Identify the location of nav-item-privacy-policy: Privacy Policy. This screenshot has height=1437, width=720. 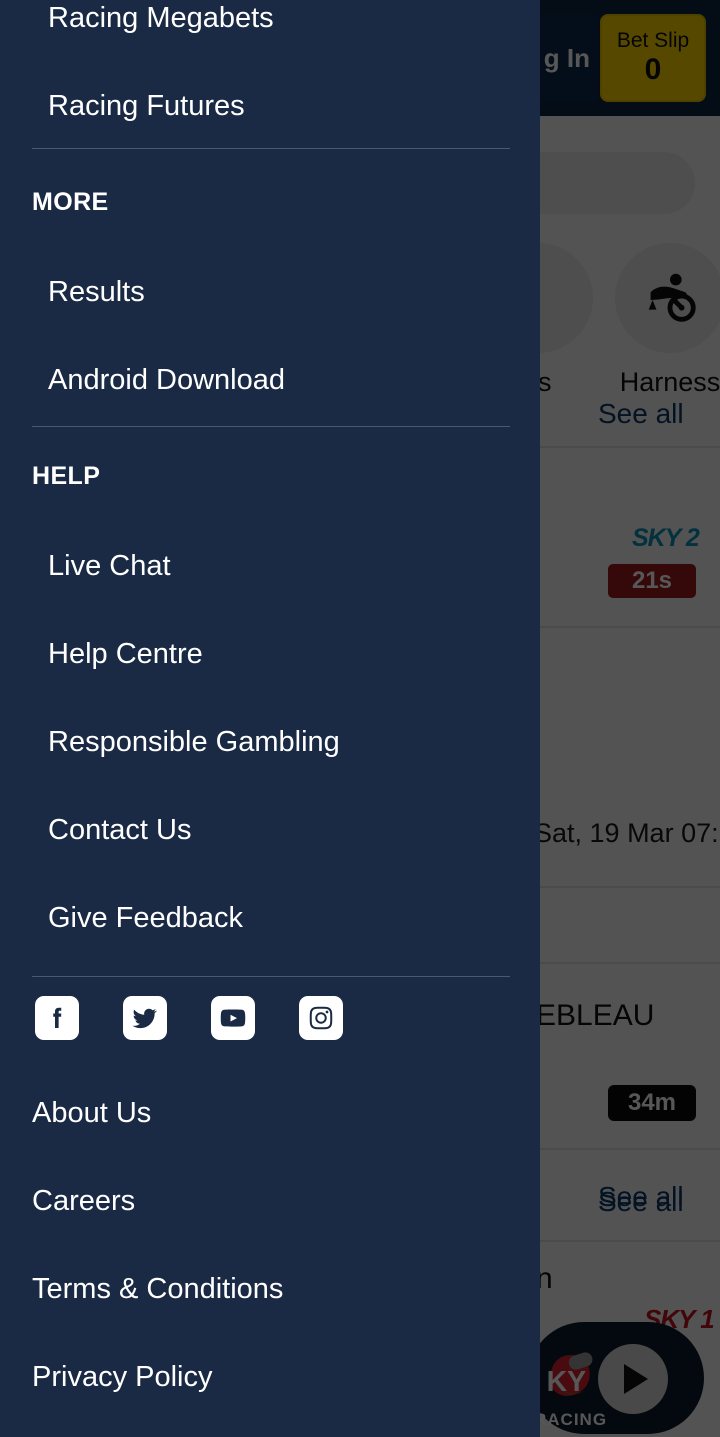
(122, 1377).